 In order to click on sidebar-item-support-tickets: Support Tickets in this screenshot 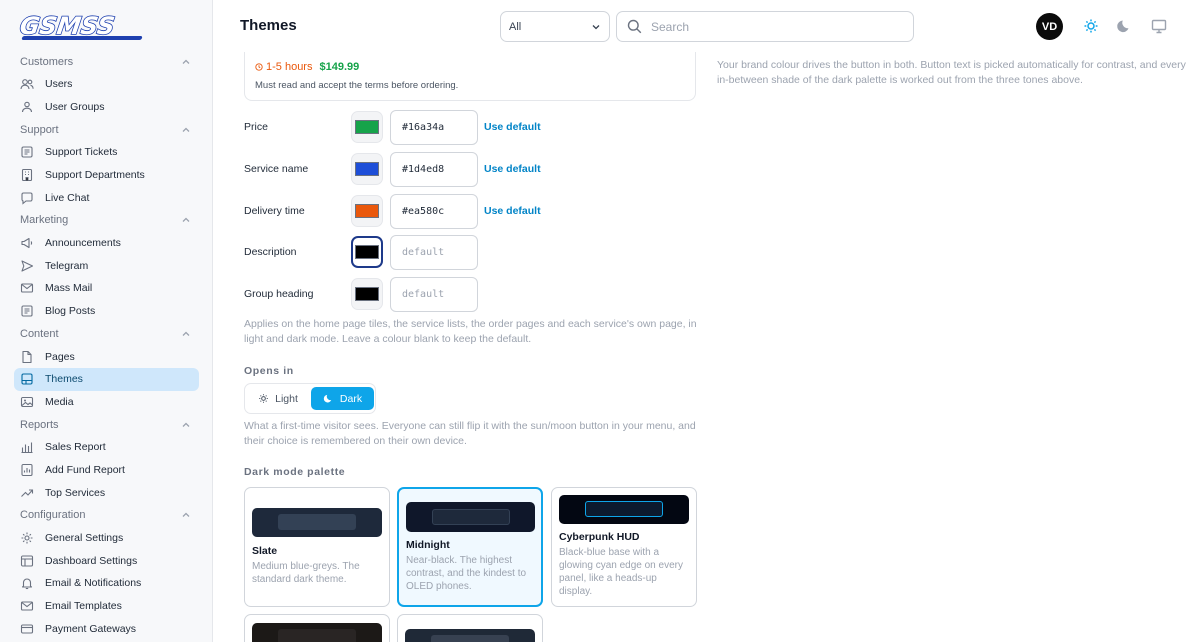, I will do `click(106, 152)`.